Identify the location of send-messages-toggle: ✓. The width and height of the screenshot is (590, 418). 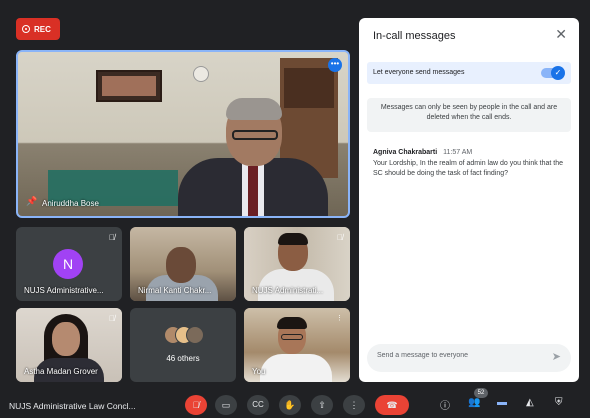
(553, 73).